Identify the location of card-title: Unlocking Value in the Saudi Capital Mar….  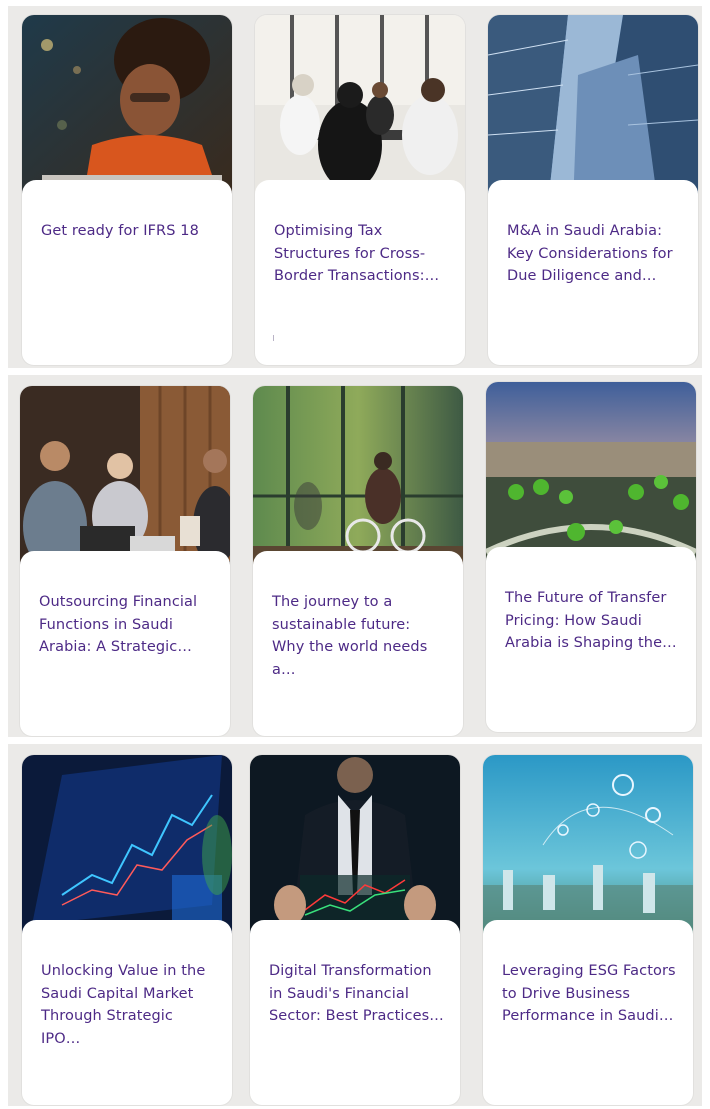
(128, 1005).